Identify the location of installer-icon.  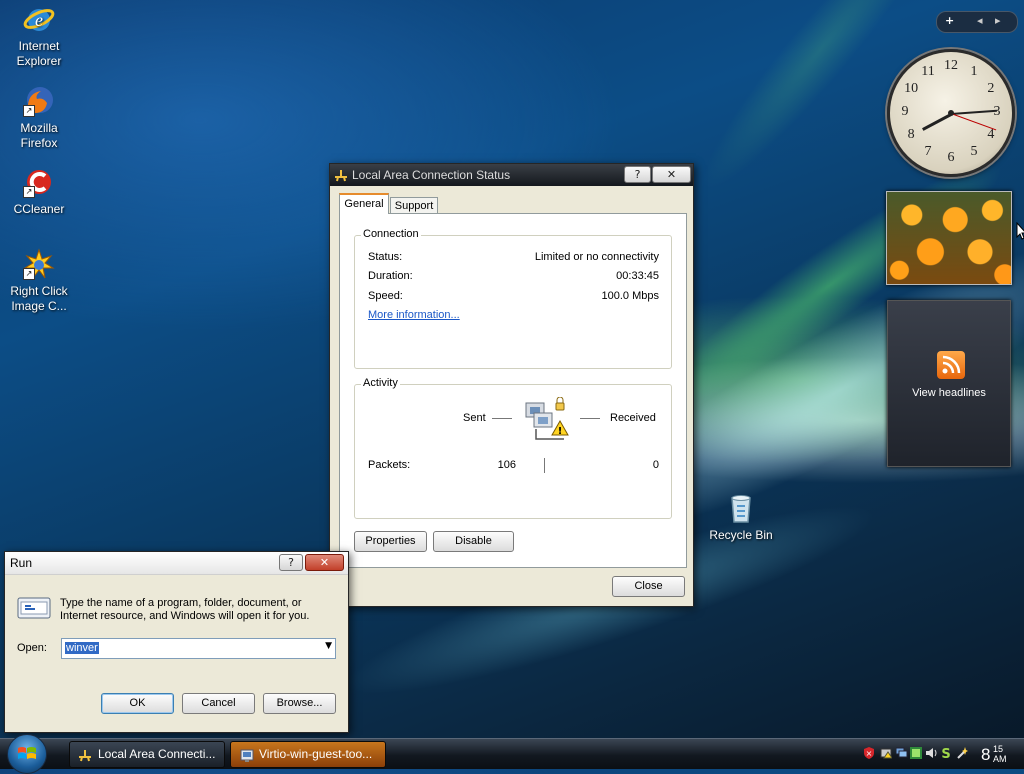
(247, 755).